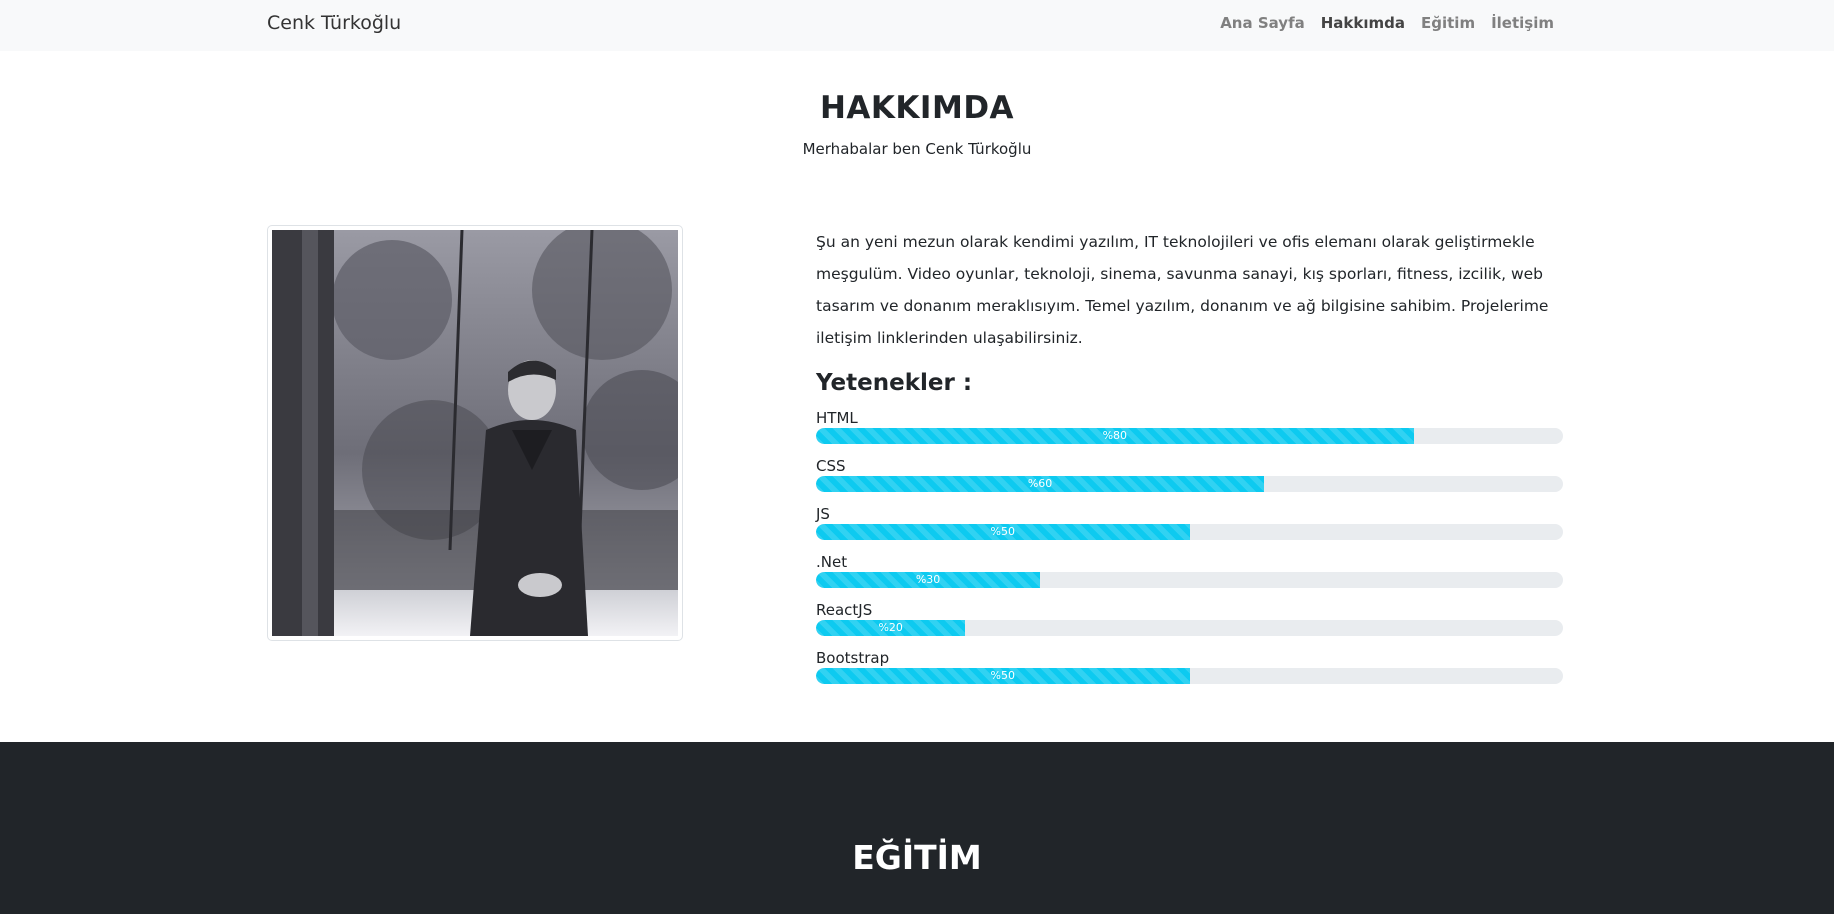  I want to click on progress-fill: %20, so click(891, 628).